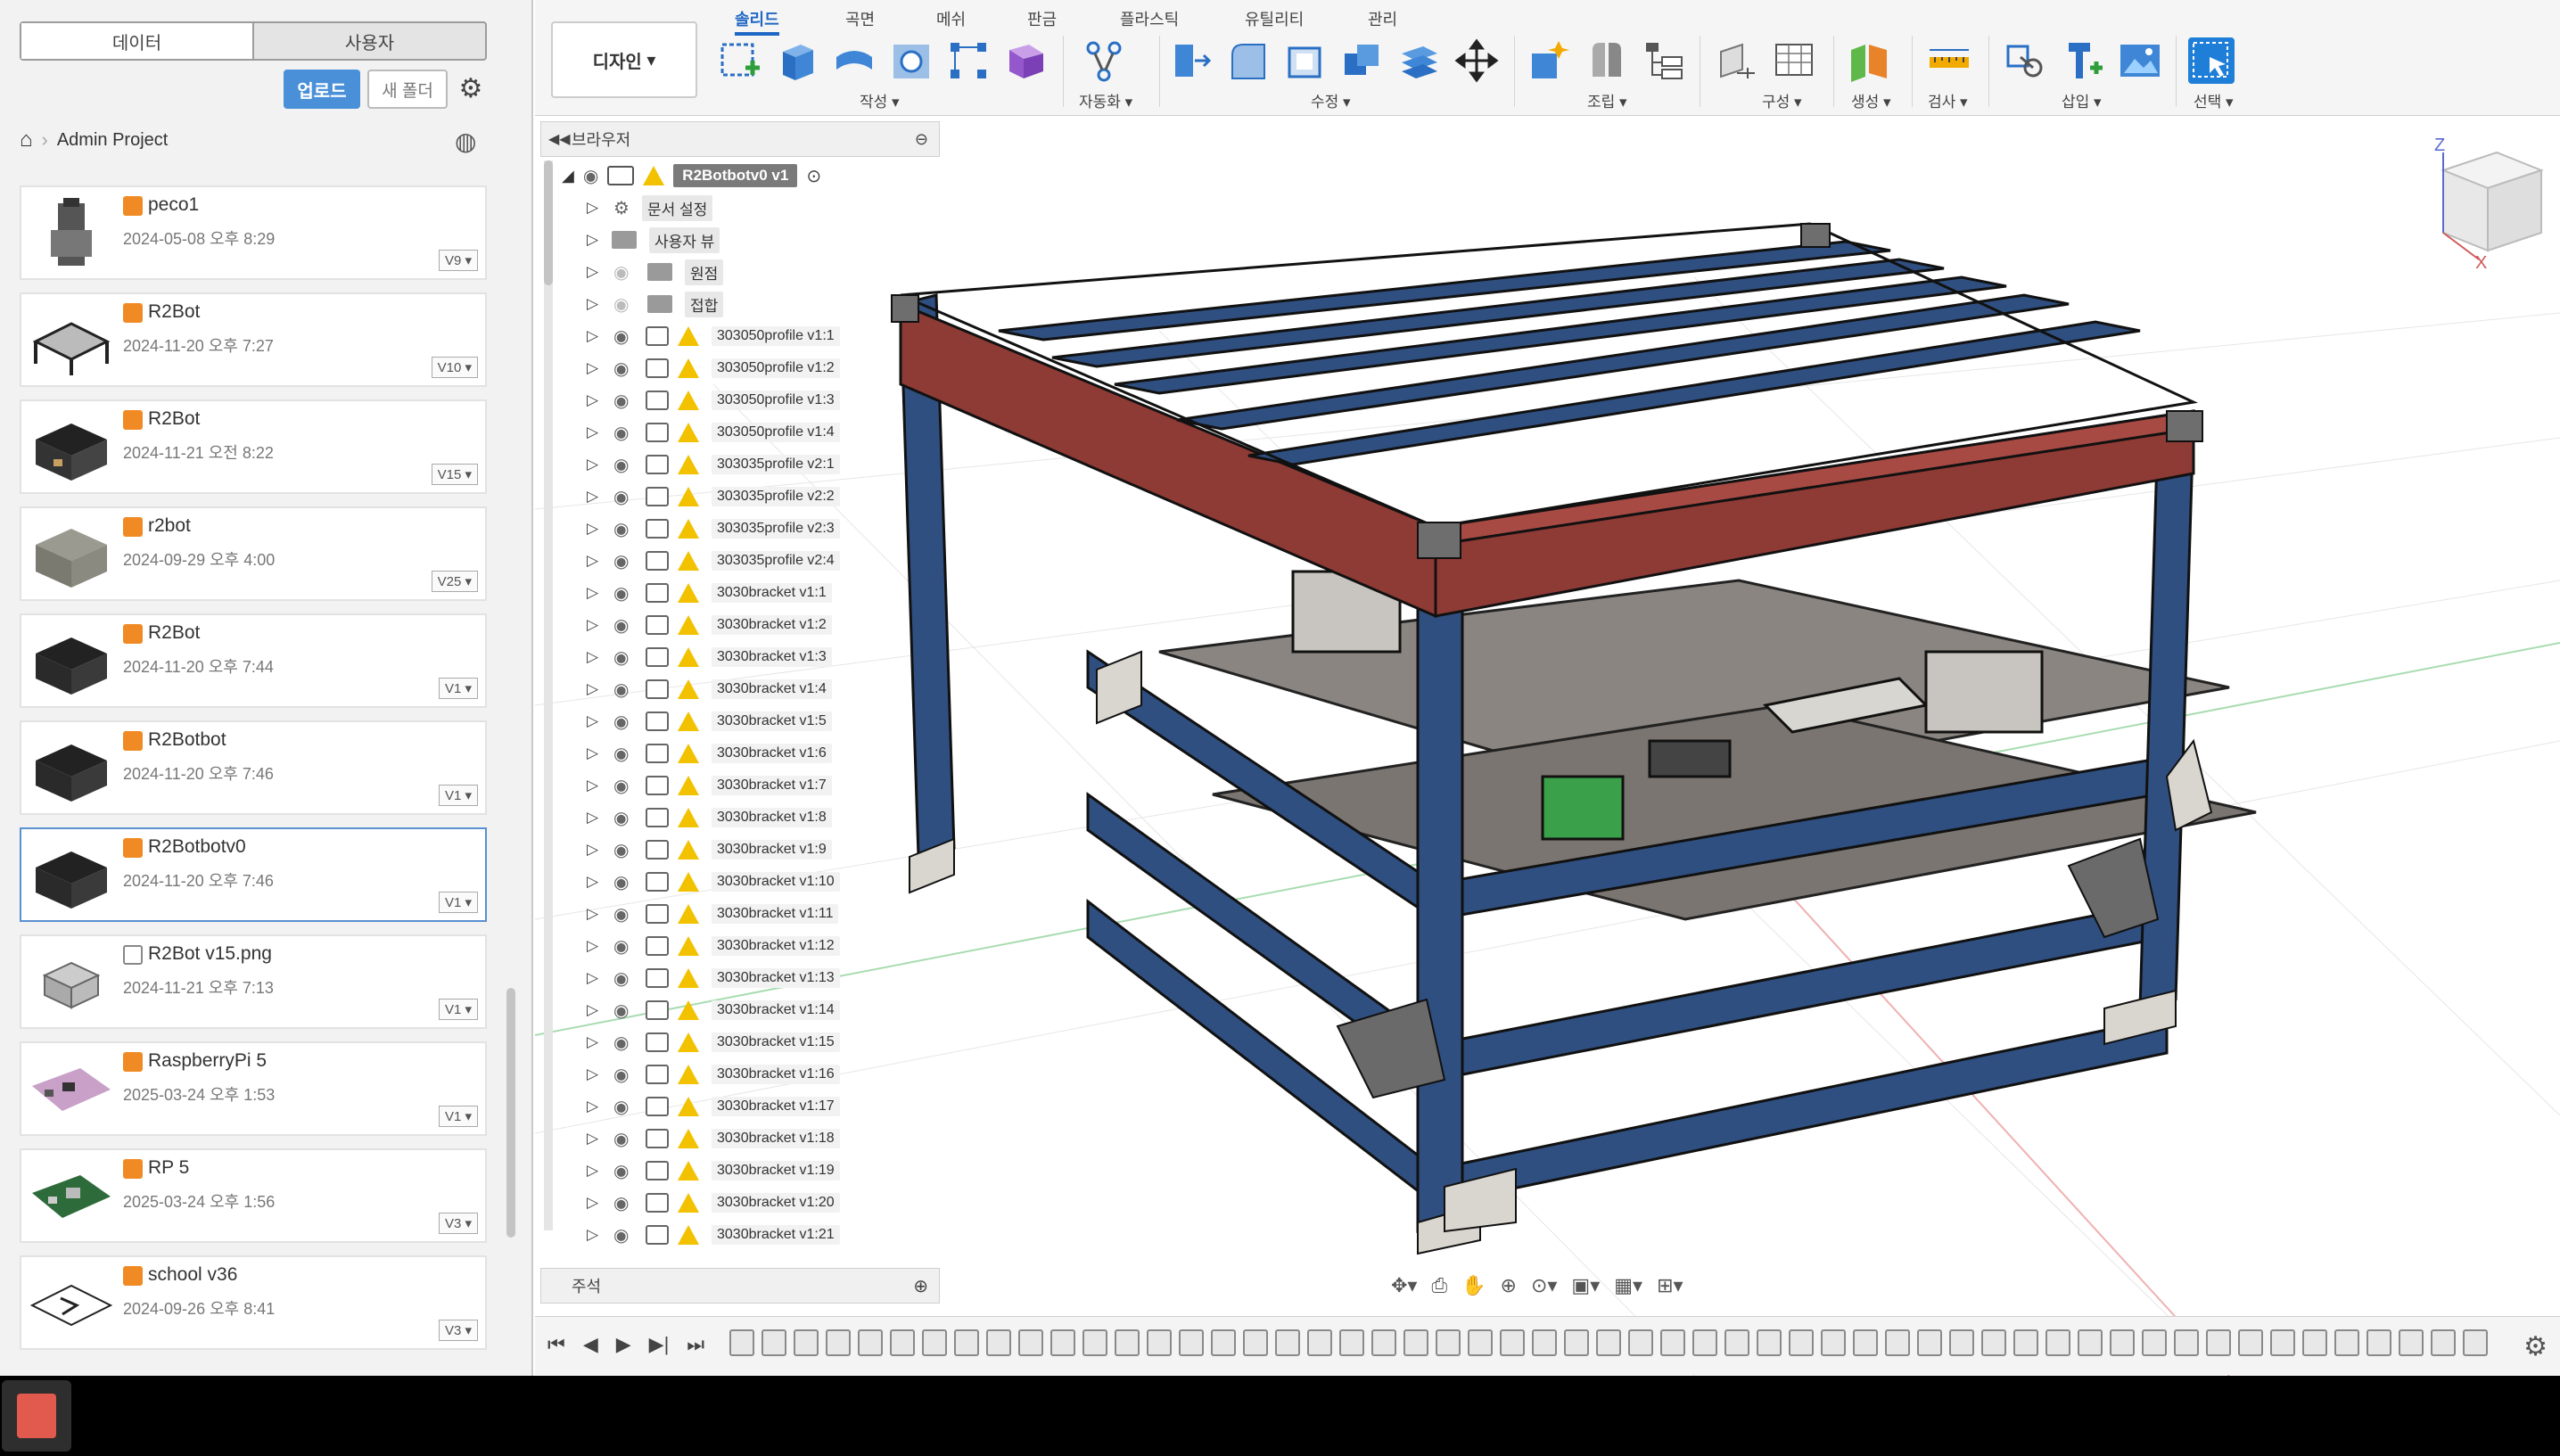  Describe the element at coordinates (774, 1171) in the screenshot. I see `tree-row-component: ▷ ◉ 3030bracket v1:19` at that location.